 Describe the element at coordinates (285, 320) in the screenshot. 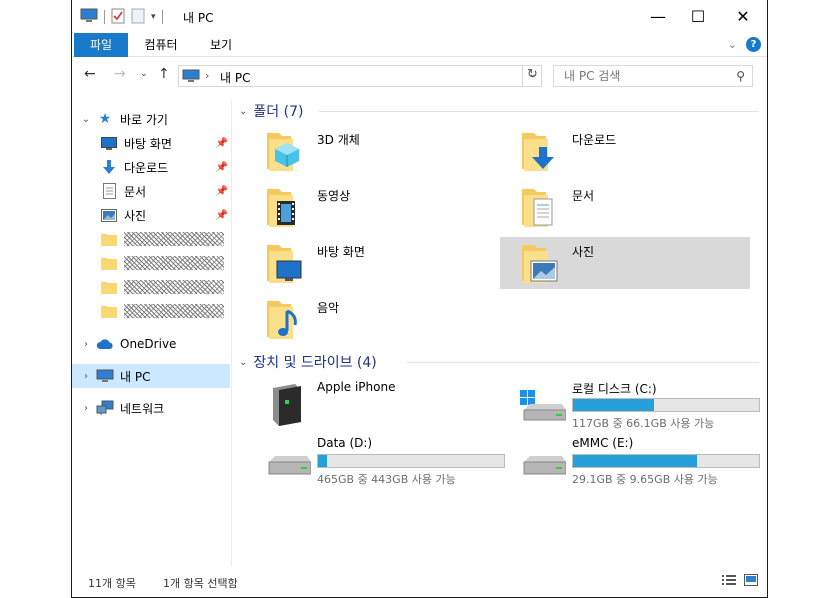

I see `music-folder-icon` at that location.